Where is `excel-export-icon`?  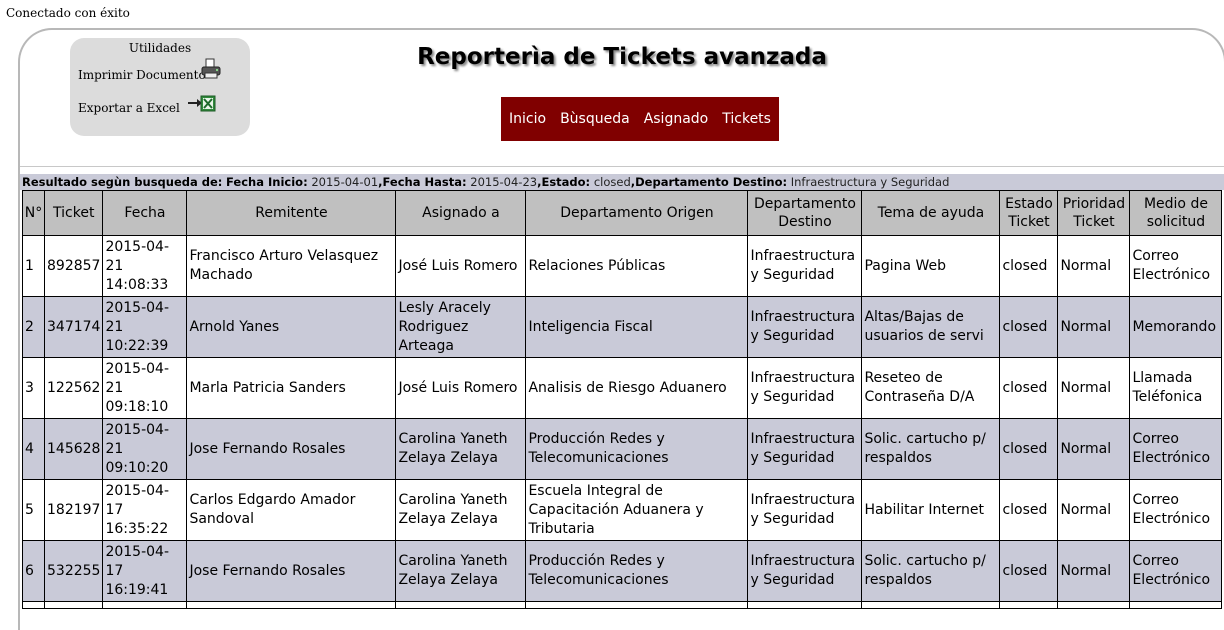 excel-export-icon is located at coordinates (202, 104).